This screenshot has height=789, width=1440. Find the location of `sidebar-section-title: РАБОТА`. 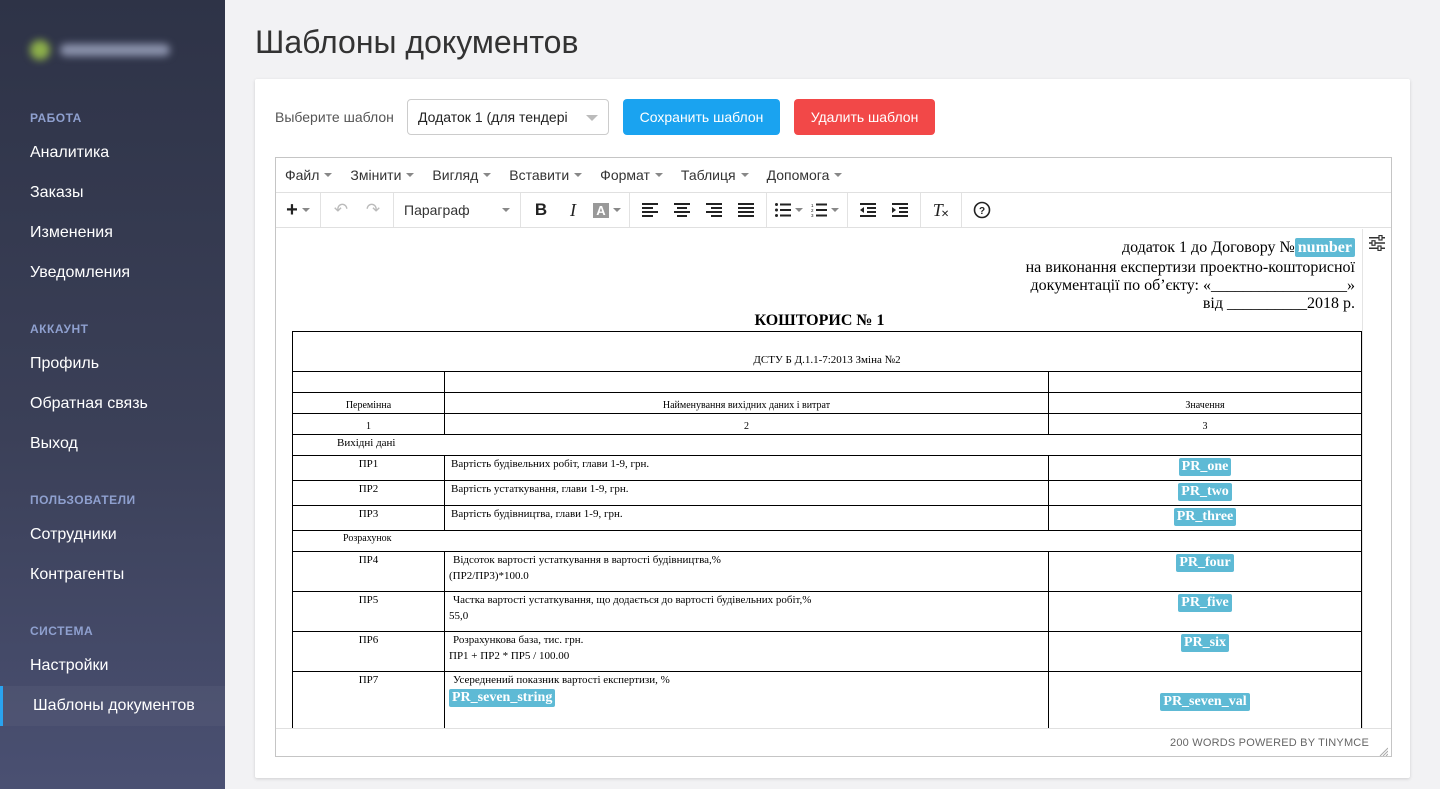

sidebar-section-title: РАБОТА is located at coordinates (56, 118).